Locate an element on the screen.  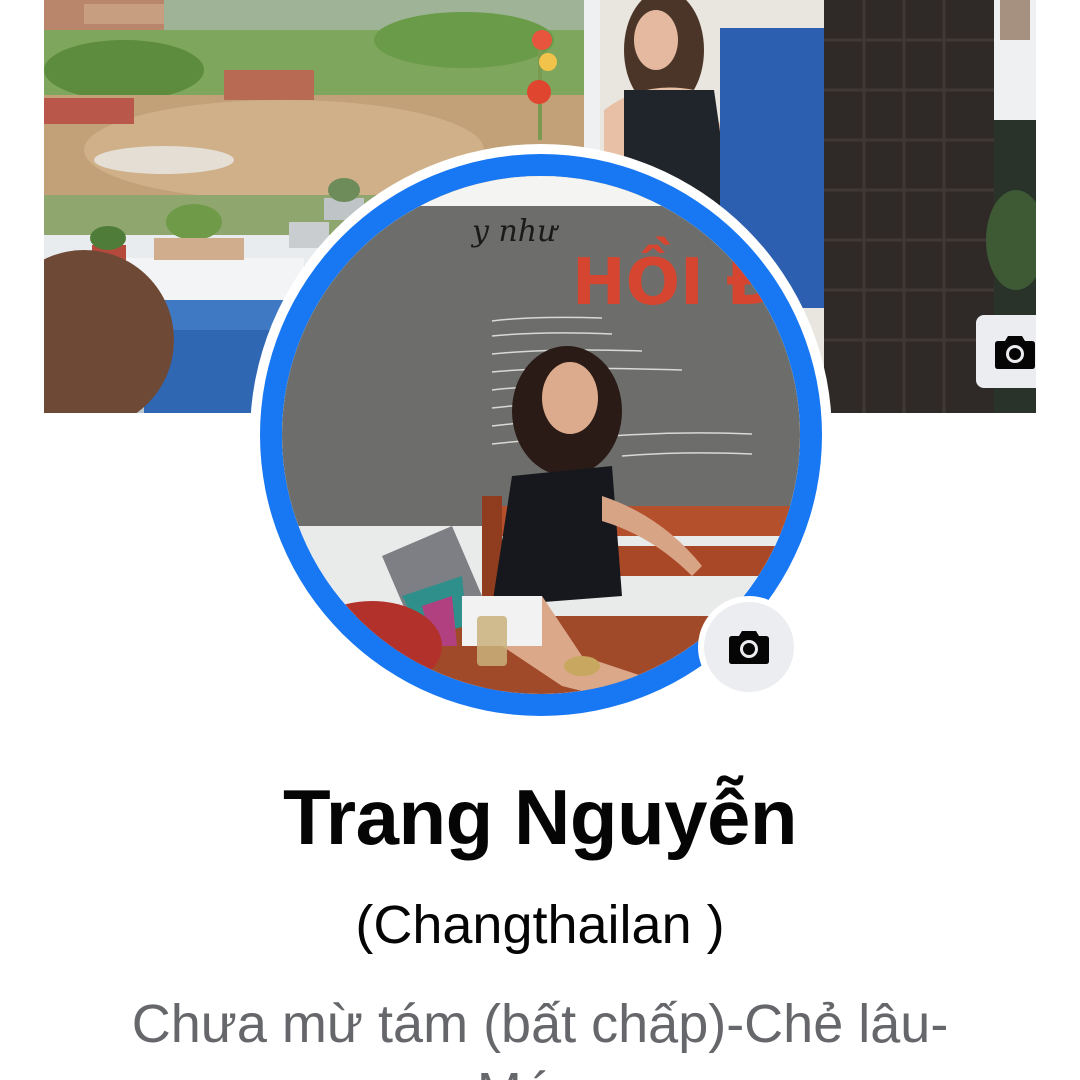
svg-text: y như is located at coordinates (514, 231).